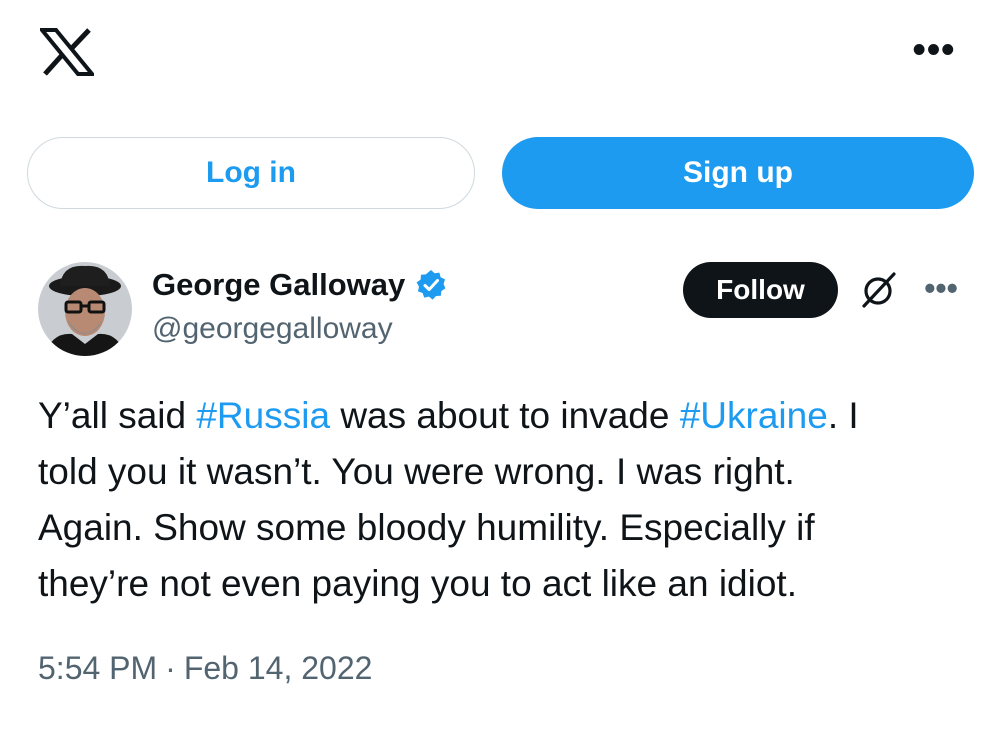 The height and width of the screenshot is (730, 1000). What do you see at coordinates (754, 415) in the screenshot?
I see `hashtag-link-ukraine: #Ukraine` at bounding box center [754, 415].